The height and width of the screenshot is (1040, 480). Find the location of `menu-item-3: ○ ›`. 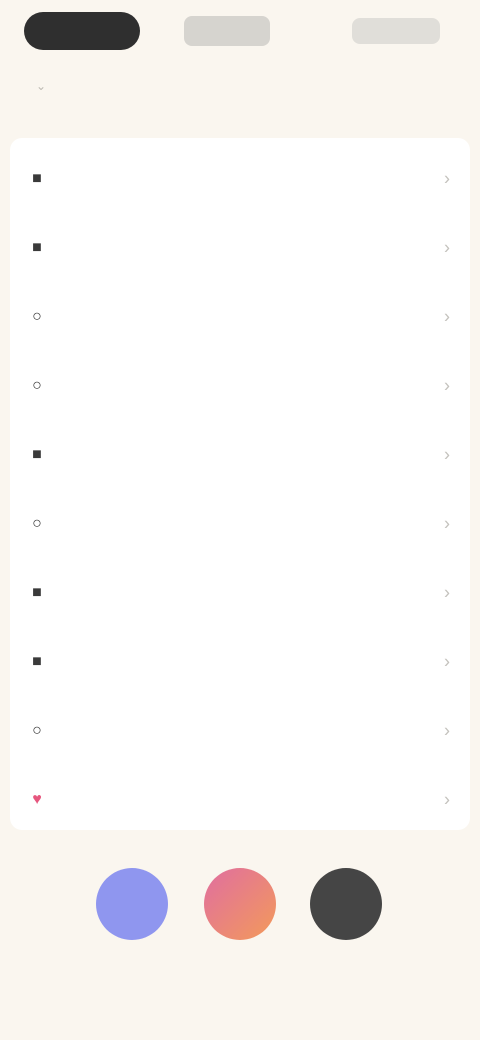

menu-item-3: ○ › is located at coordinates (240, 316).